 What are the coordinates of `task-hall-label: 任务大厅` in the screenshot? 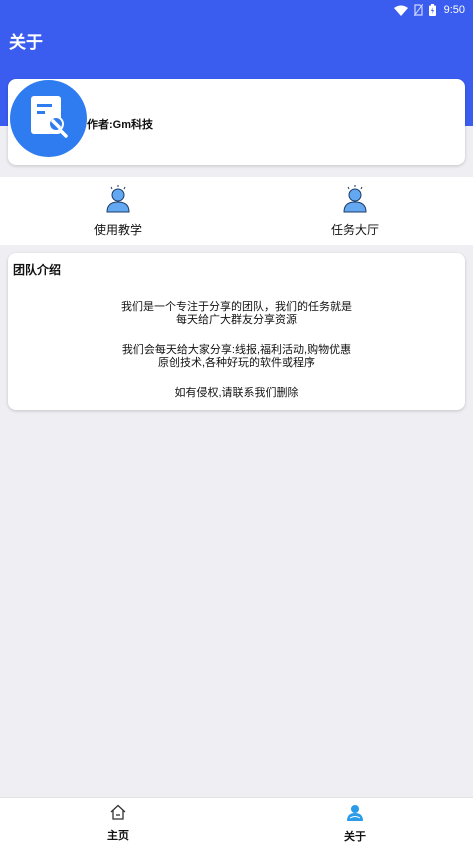 It's located at (354, 230).